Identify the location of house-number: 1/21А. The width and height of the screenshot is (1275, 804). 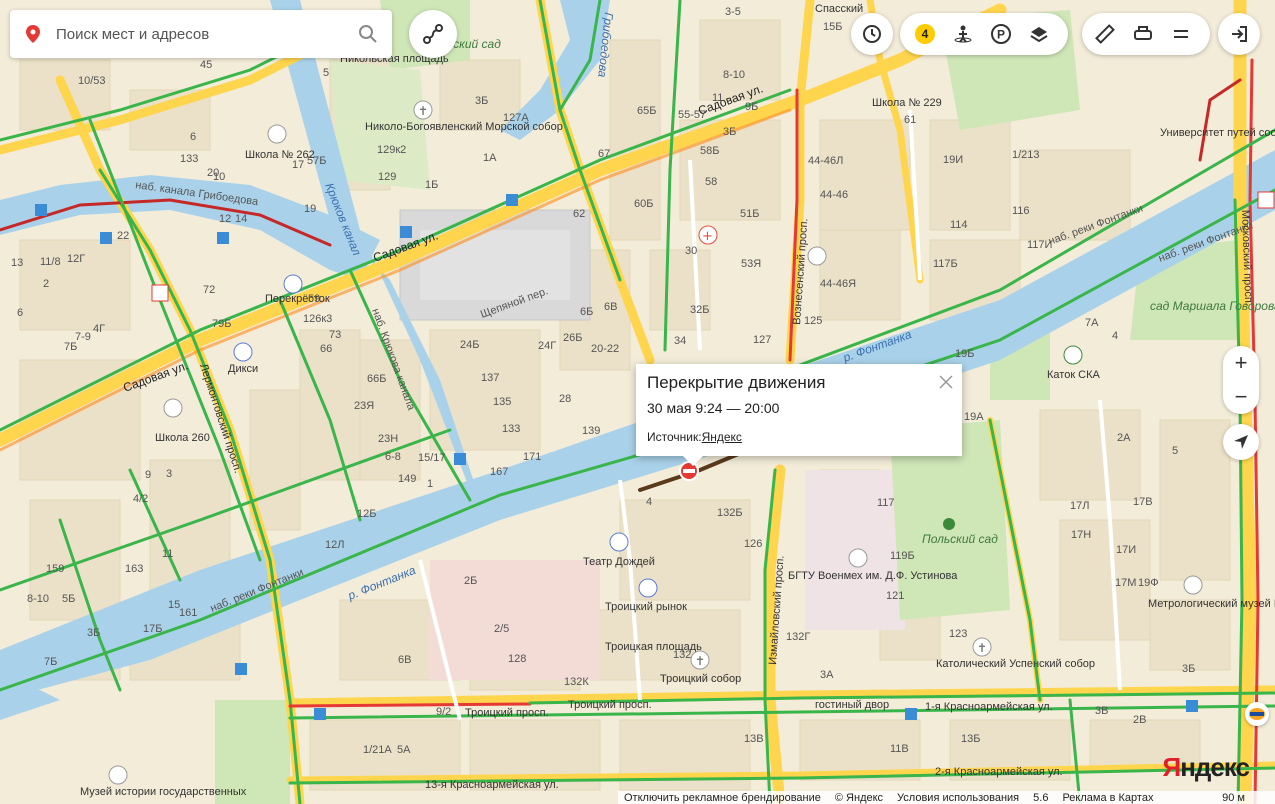
(377, 750).